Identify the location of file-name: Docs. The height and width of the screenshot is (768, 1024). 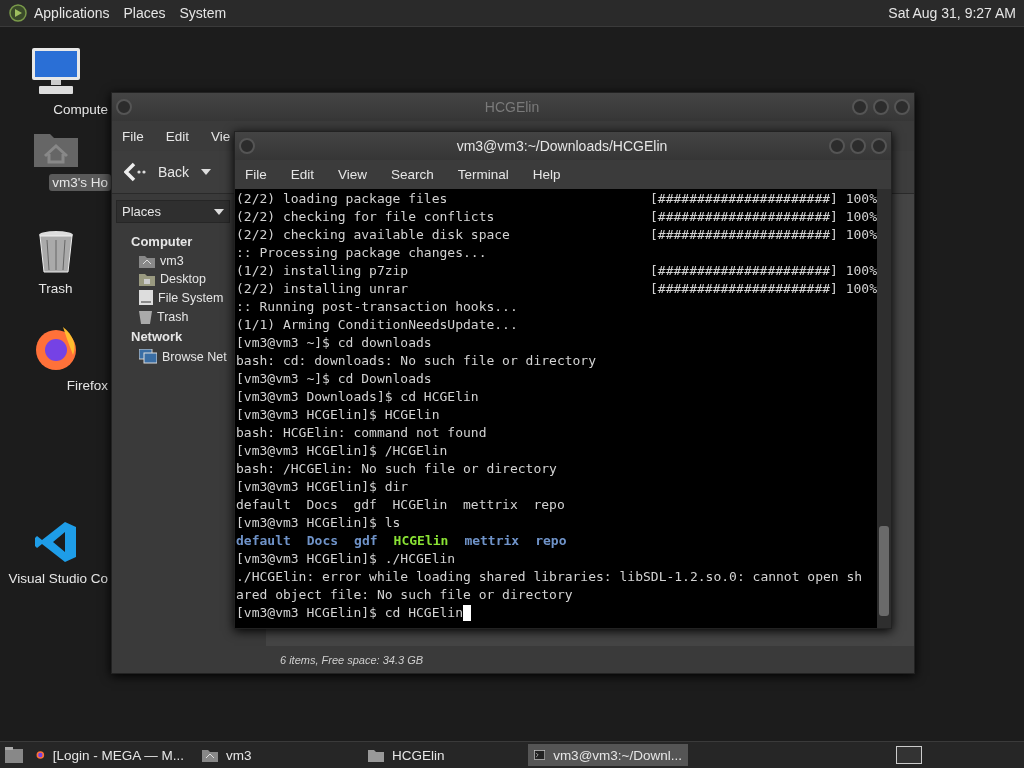
(322, 541).